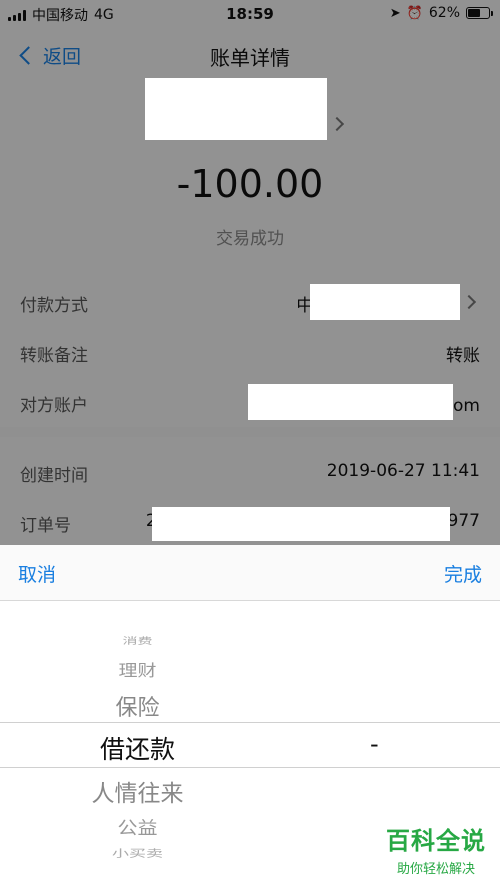  What do you see at coordinates (463, 573) in the screenshot?
I see `done-button: 完成` at bounding box center [463, 573].